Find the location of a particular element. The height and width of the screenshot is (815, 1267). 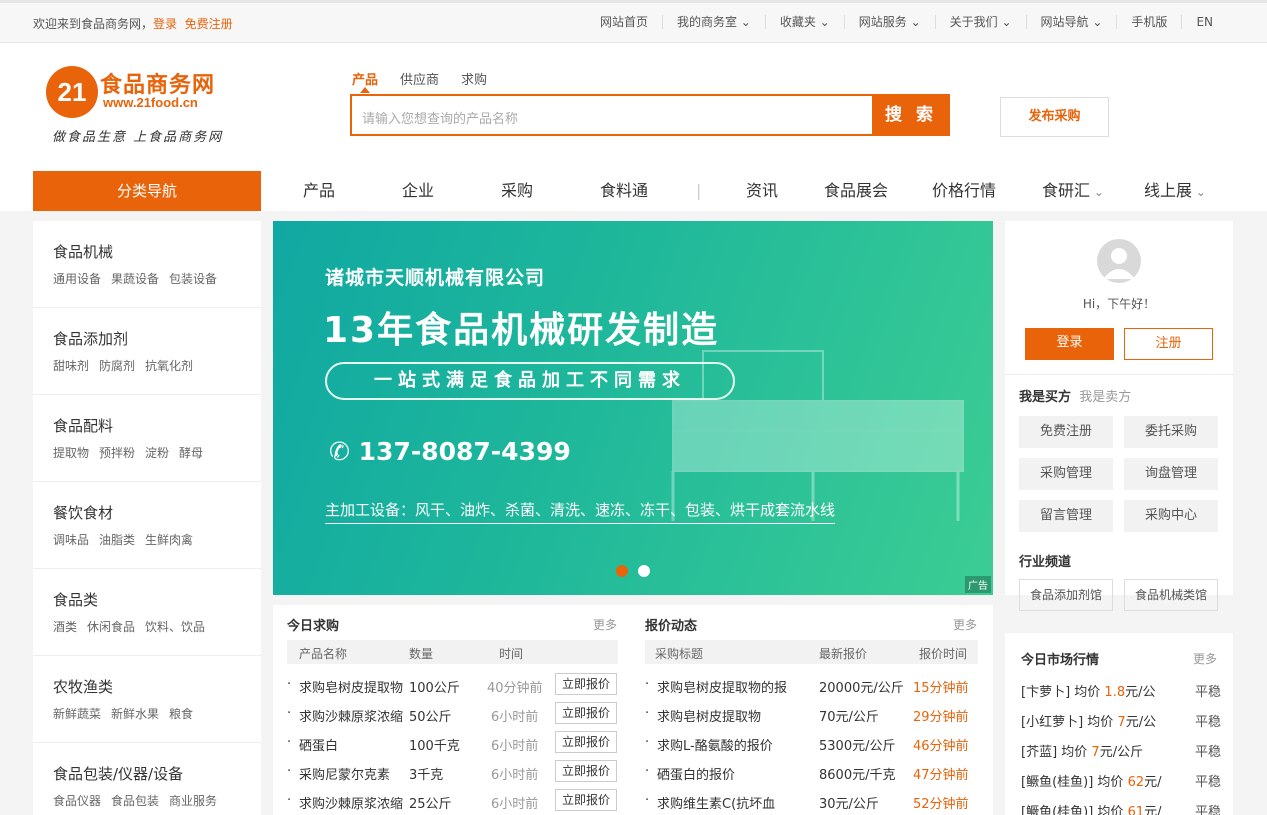

market-more-link: 更多 is located at coordinates (1205, 658).